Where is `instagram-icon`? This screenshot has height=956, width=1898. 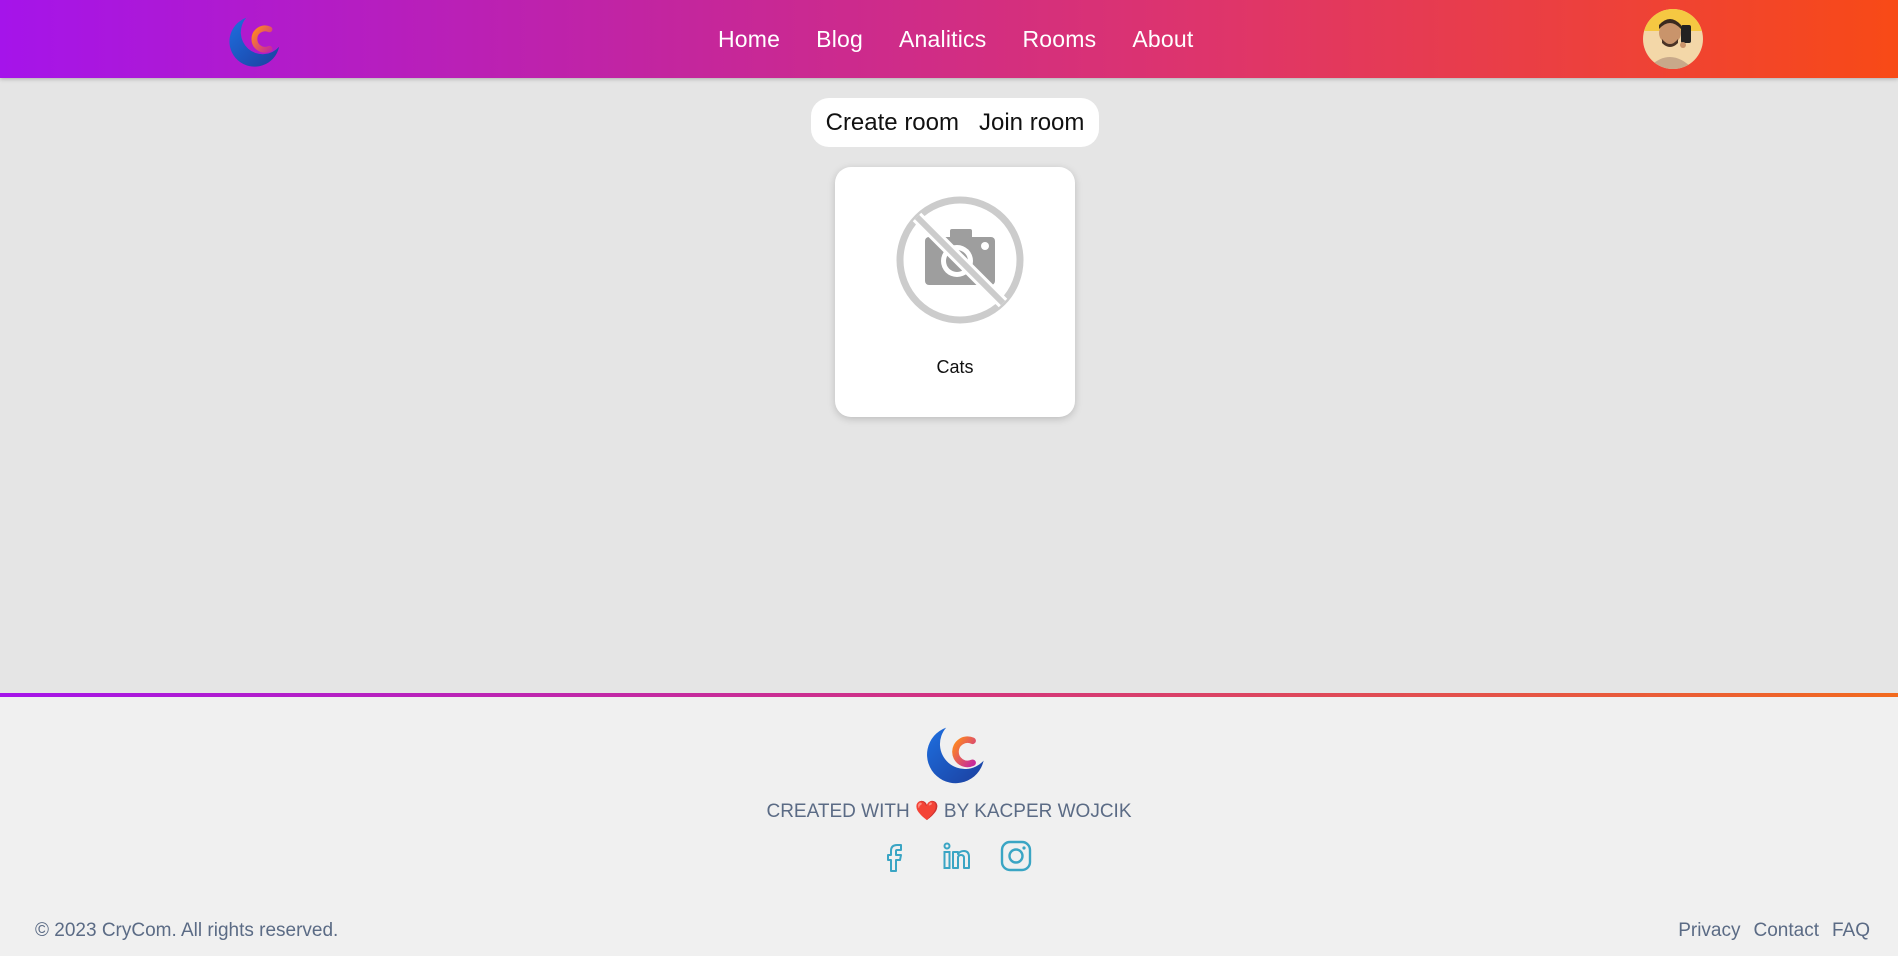
instagram-icon is located at coordinates (1016, 856).